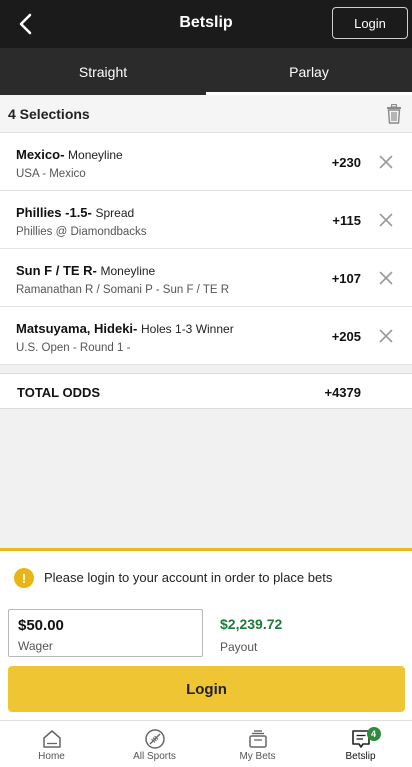 The width and height of the screenshot is (412, 767). What do you see at coordinates (187, 329) in the screenshot?
I see `selection-market: Holes 1-3 Winner` at bounding box center [187, 329].